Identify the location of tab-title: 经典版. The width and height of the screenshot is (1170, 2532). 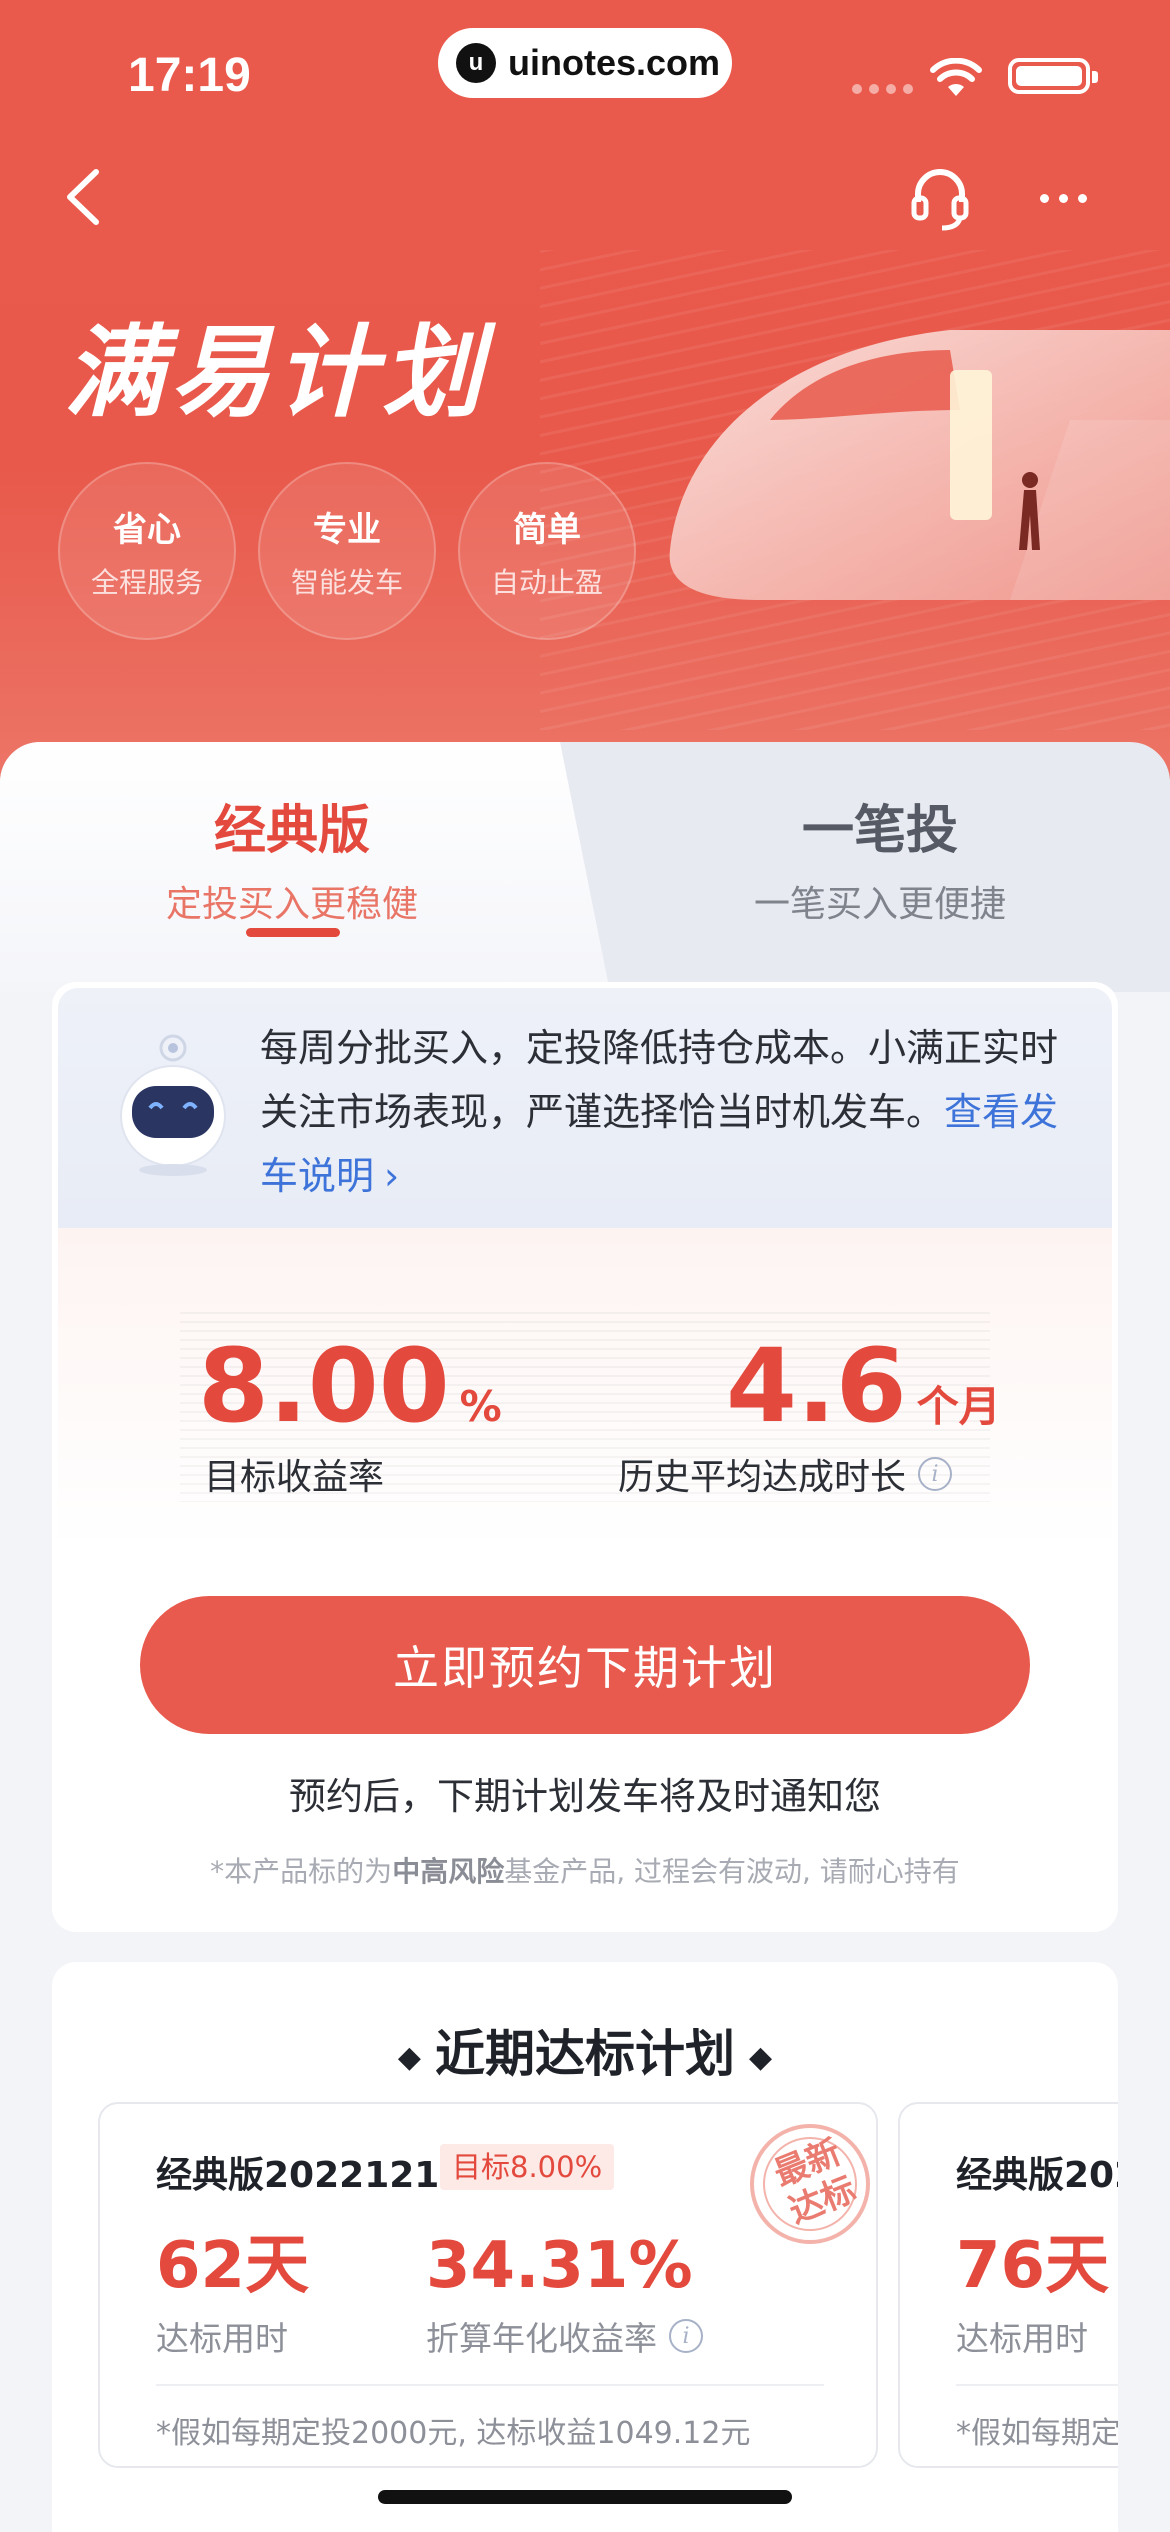
(291, 831).